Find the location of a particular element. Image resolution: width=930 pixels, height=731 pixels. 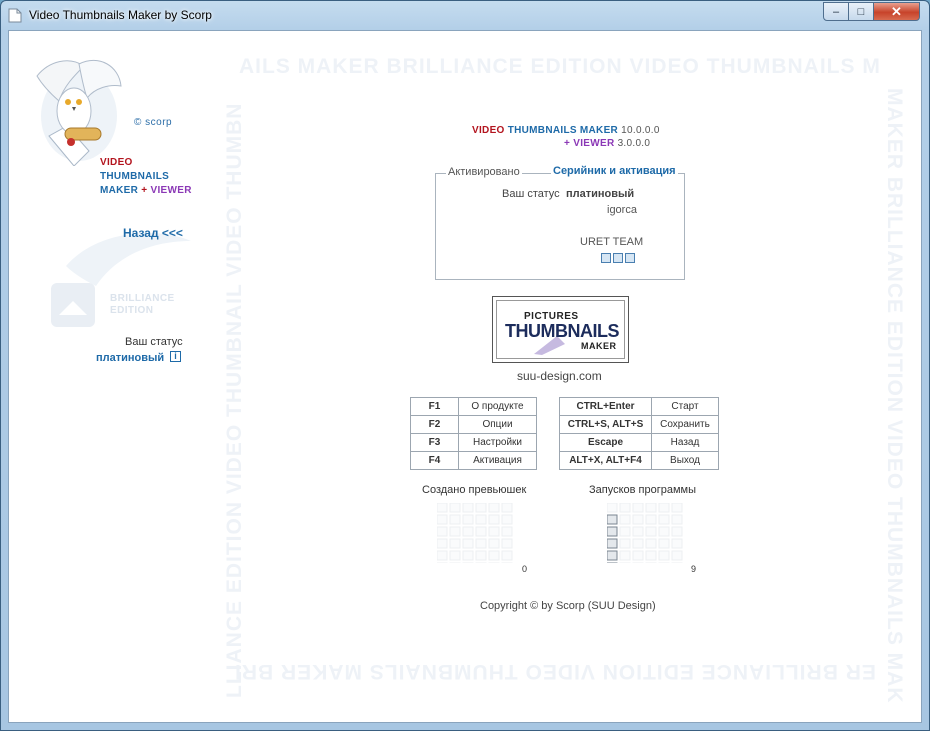

product-logo-text: VIDEO THUMBNAILS MAKER + VIEWER is located at coordinates (146, 177).